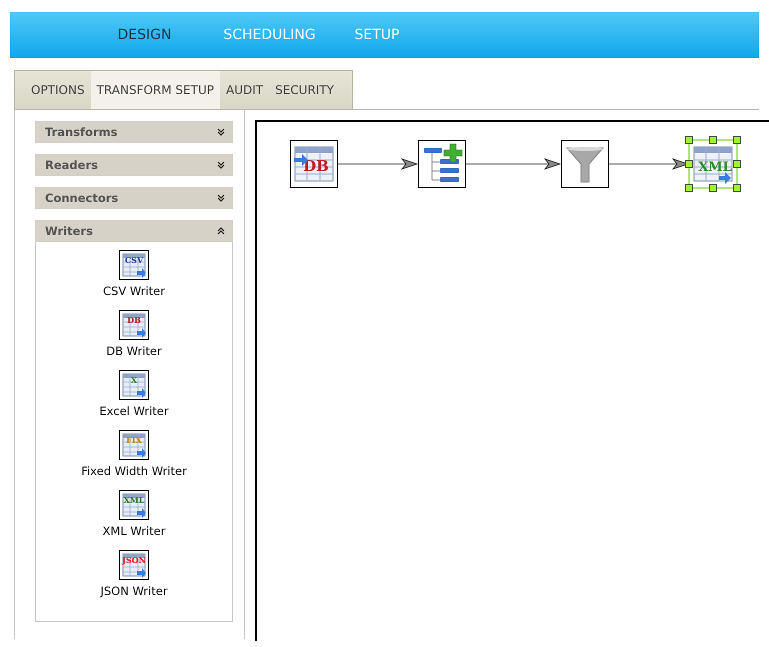 This screenshot has width=769, height=647. Describe the element at coordinates (134, 385) in the screenshot. I see `writer-icon: X` at that location.